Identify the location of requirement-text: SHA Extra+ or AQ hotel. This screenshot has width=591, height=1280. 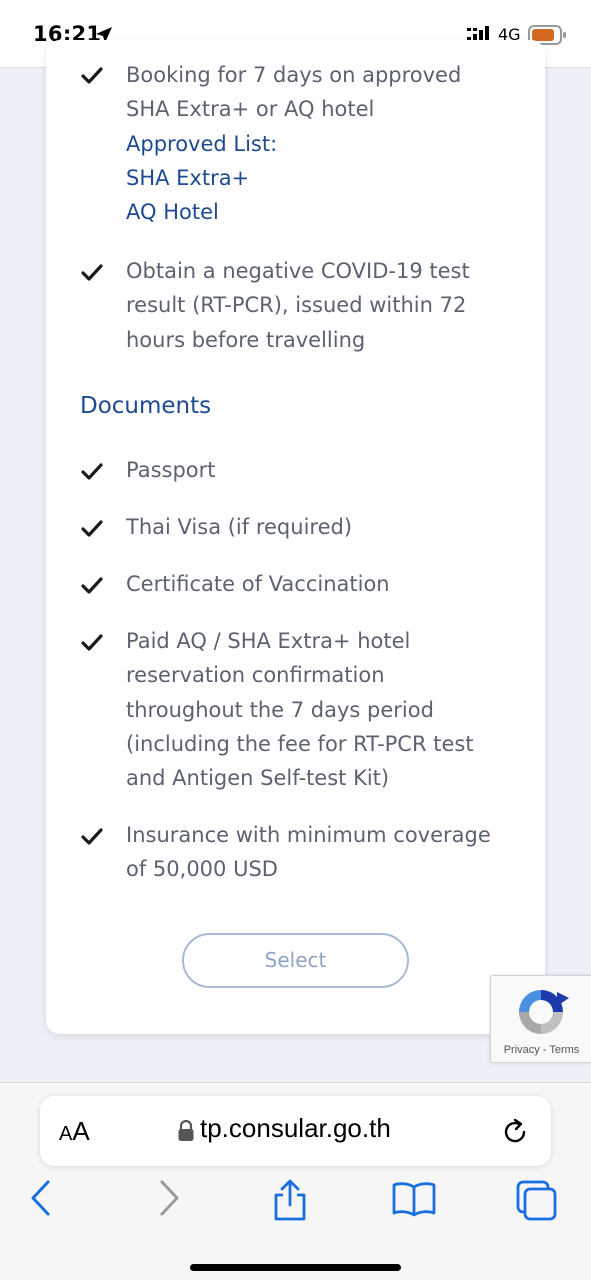
(250, 109).